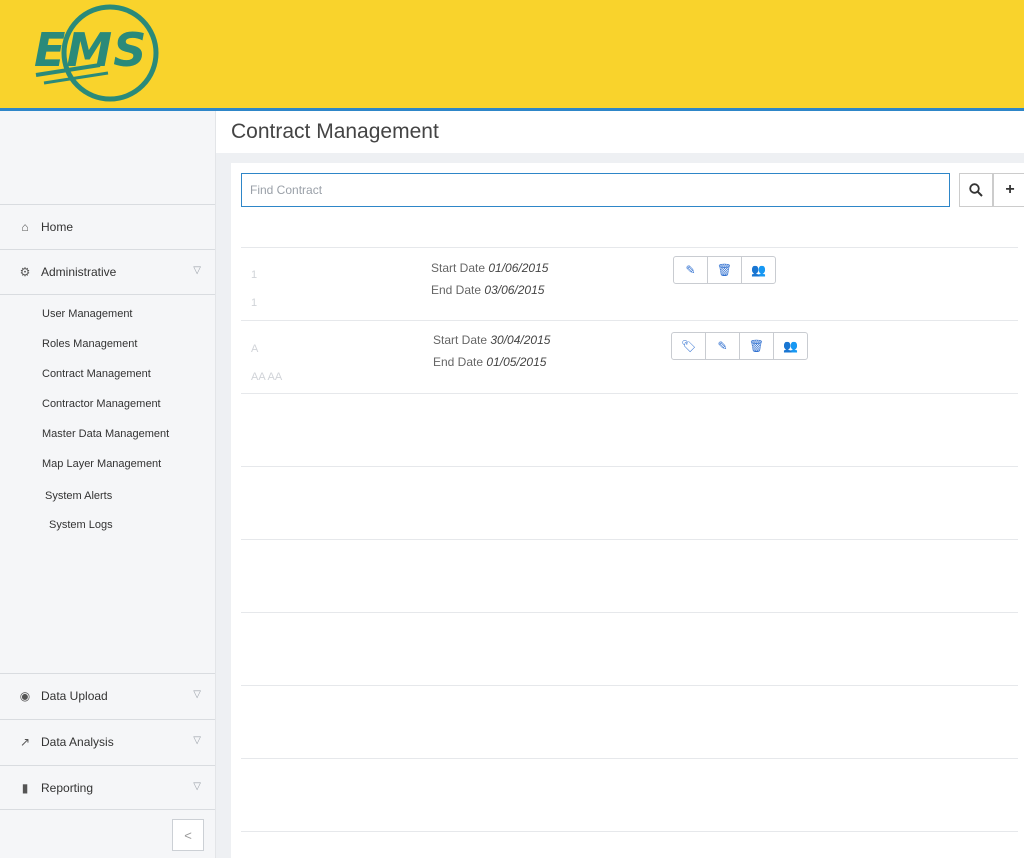 The height and width of the screenshot is (858, 1024). What do you see at coordinates (267, 377) in the screenshot?
I see `contract-code: AA AA` at bounding box center [267, 377].